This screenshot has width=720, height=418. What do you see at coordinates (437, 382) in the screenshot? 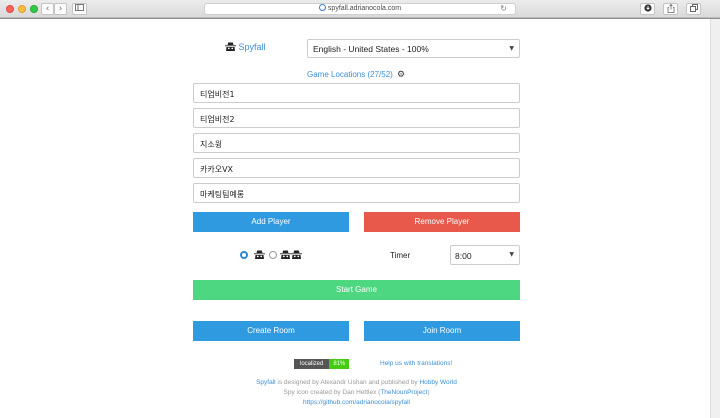
I see `hobby-world-link: Hobby World` at bounding box center [437, 382].